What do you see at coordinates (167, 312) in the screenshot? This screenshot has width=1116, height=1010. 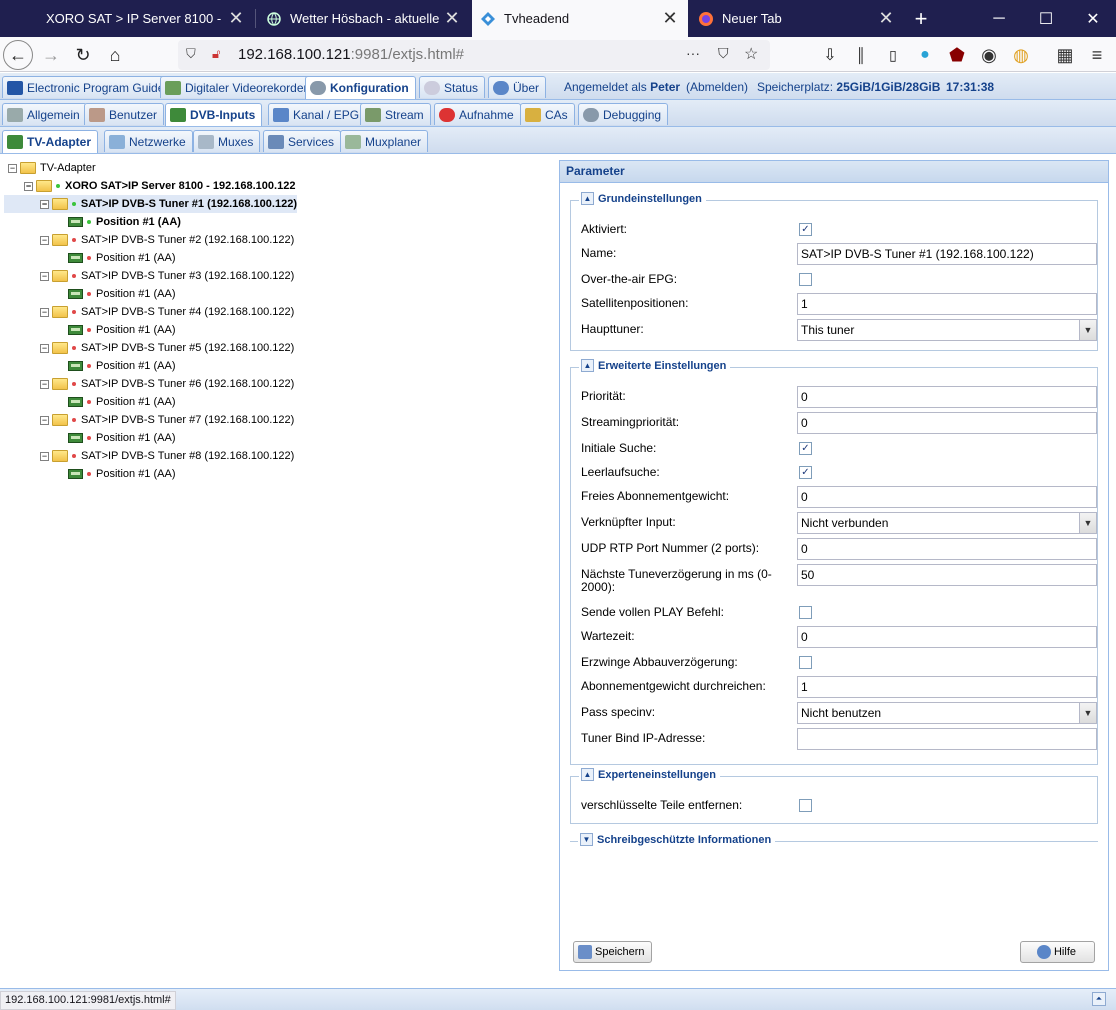 I see `tree-tuner: − SAT>IP DVB-S Tuner #4 (192.168.100.122)` at bounding box center [167, 312].